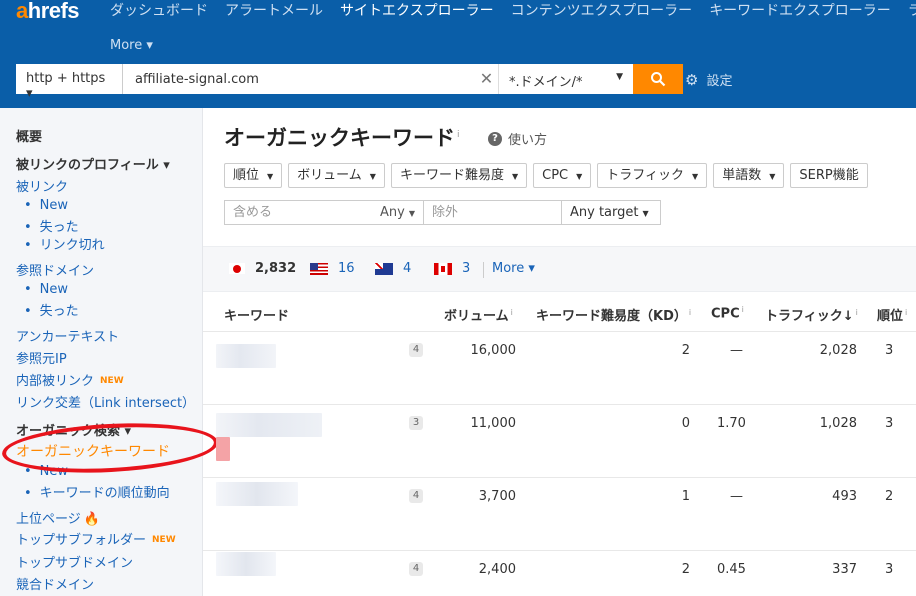 The width and height of the screenshot is (916, 596). I want to click on filter-traffic: トラフィック ▼, so click(652, 175).